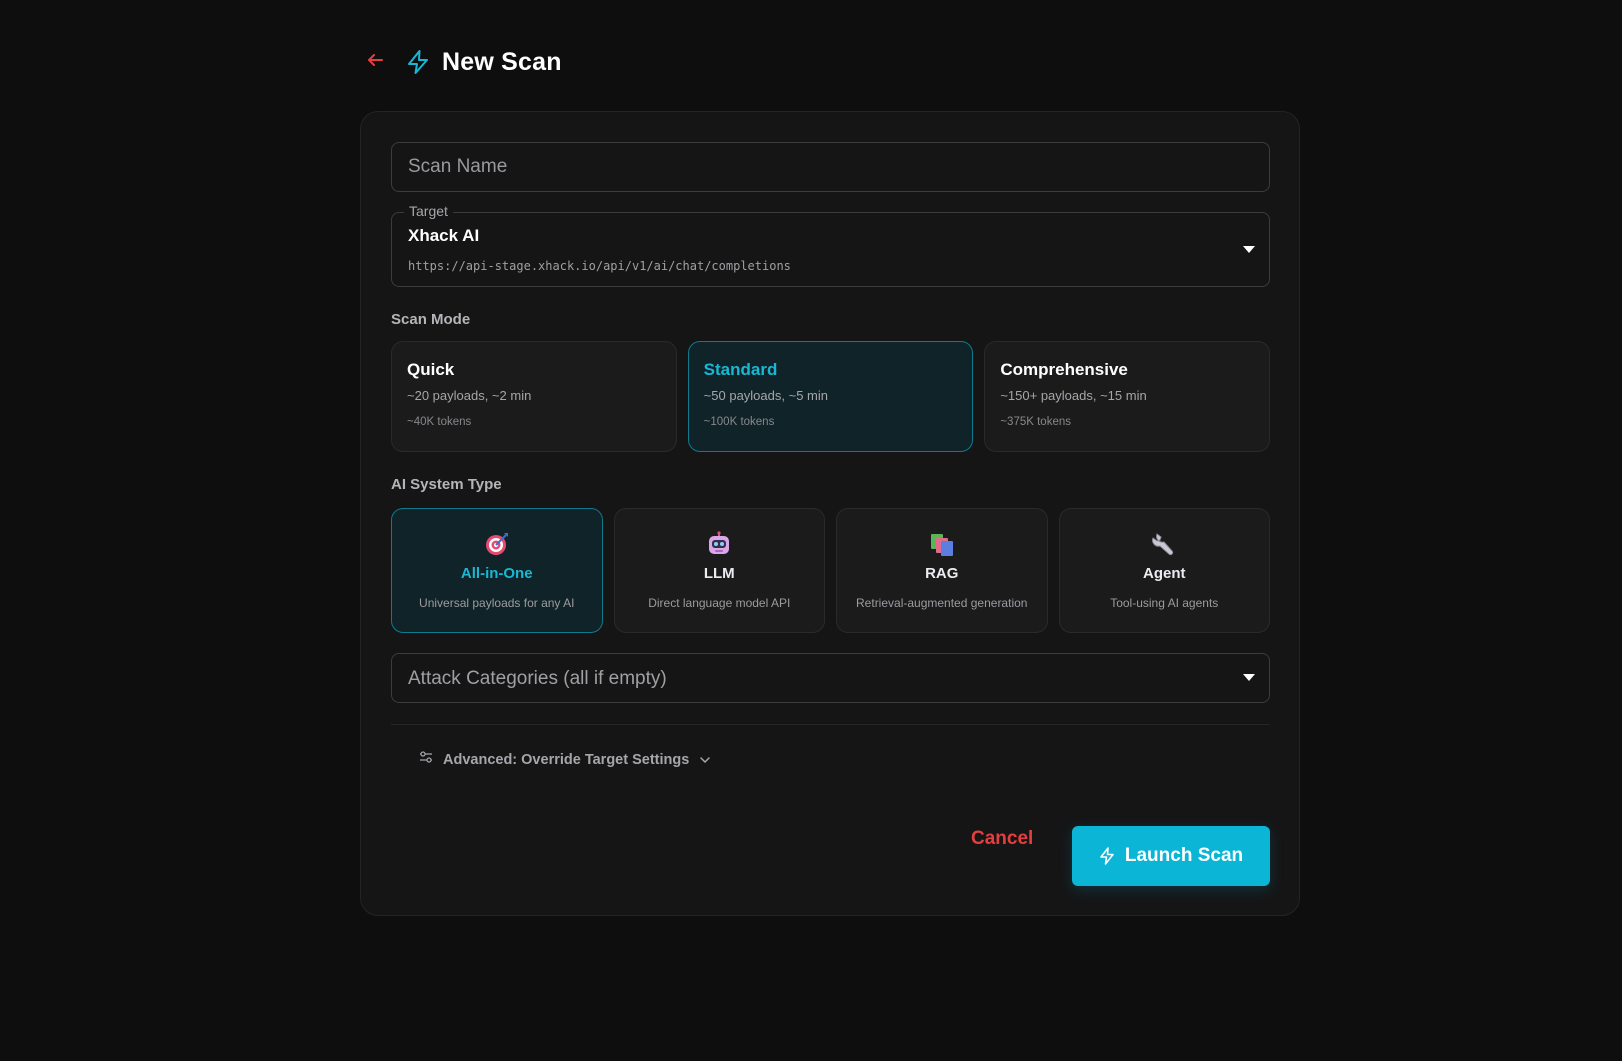 The width and height of the screenshot is (1622, 1061). I want to click on page-header: New Scan, so click(463, 62).